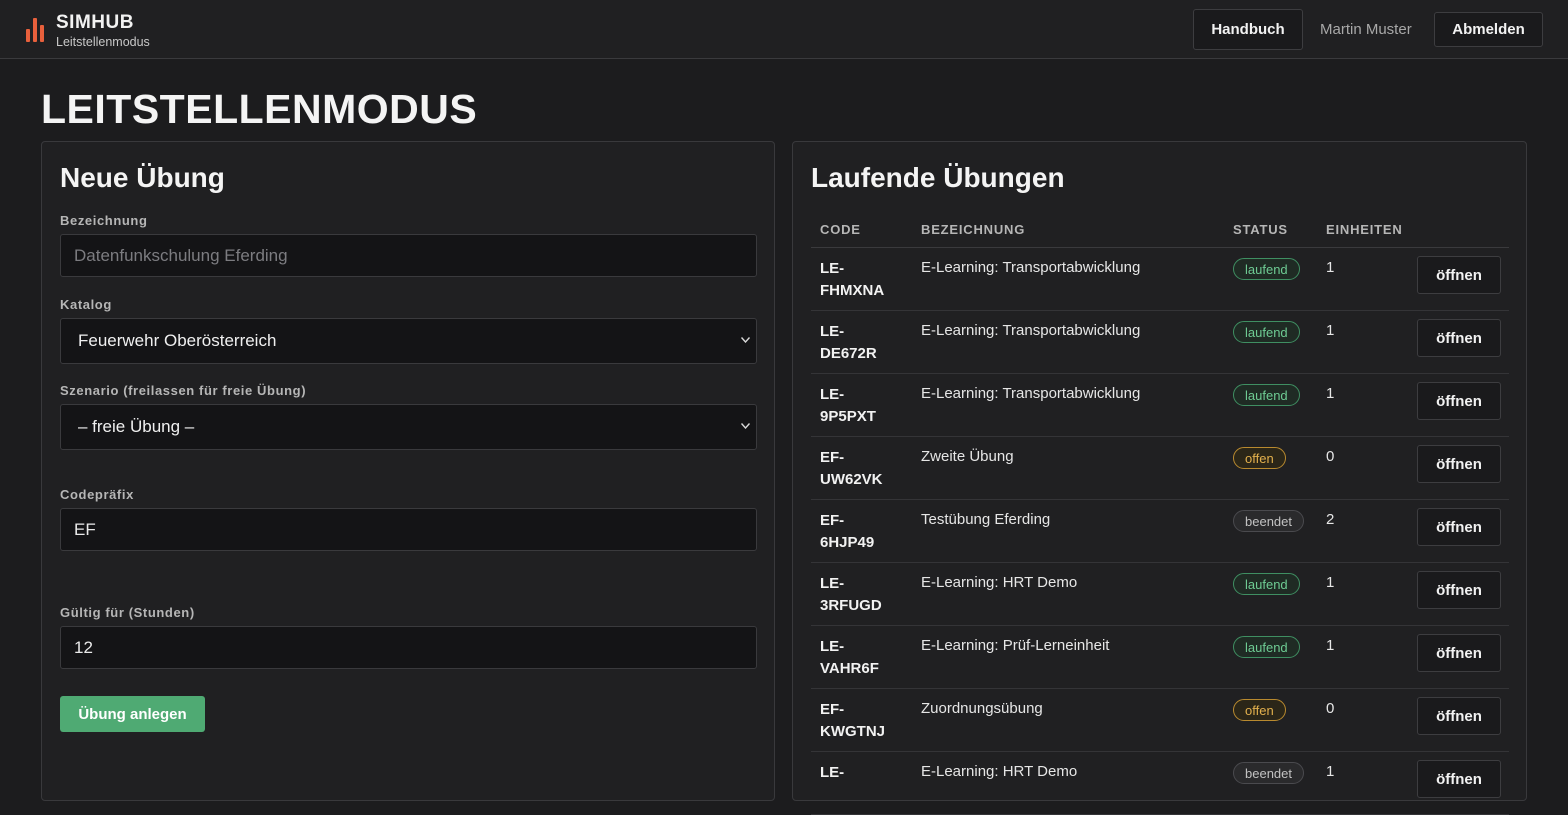 The width and height of the screenshot is (1568, 815). I want to click on exercise-code-suffix: DE672R, so click(848, 353).